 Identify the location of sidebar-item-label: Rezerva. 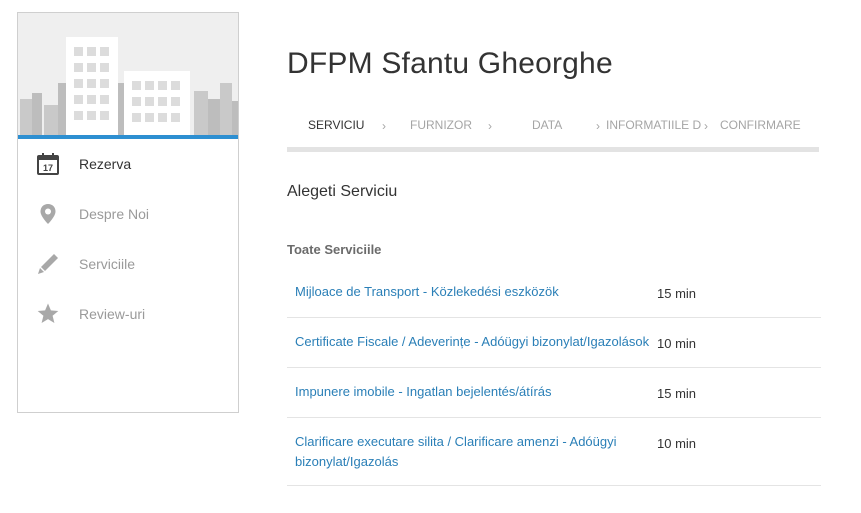
(105, 164).